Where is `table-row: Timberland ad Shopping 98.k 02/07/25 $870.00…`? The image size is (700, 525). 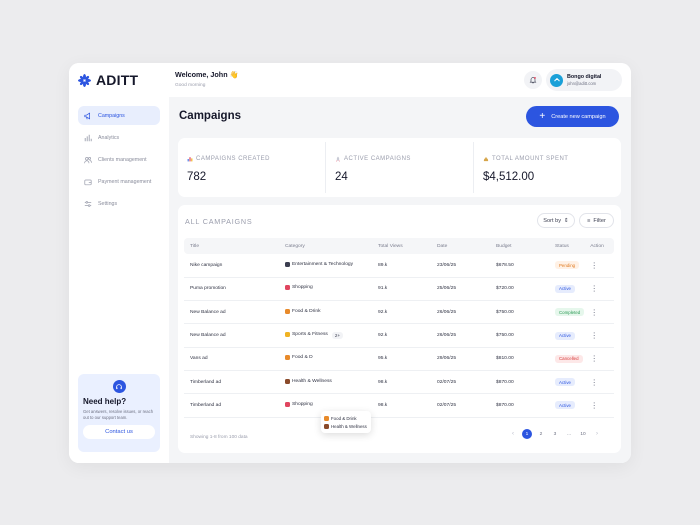
table-row: Timberland ad Shopping 98.k 02/07/25 $870.00… is located at coordinates (399, 405).